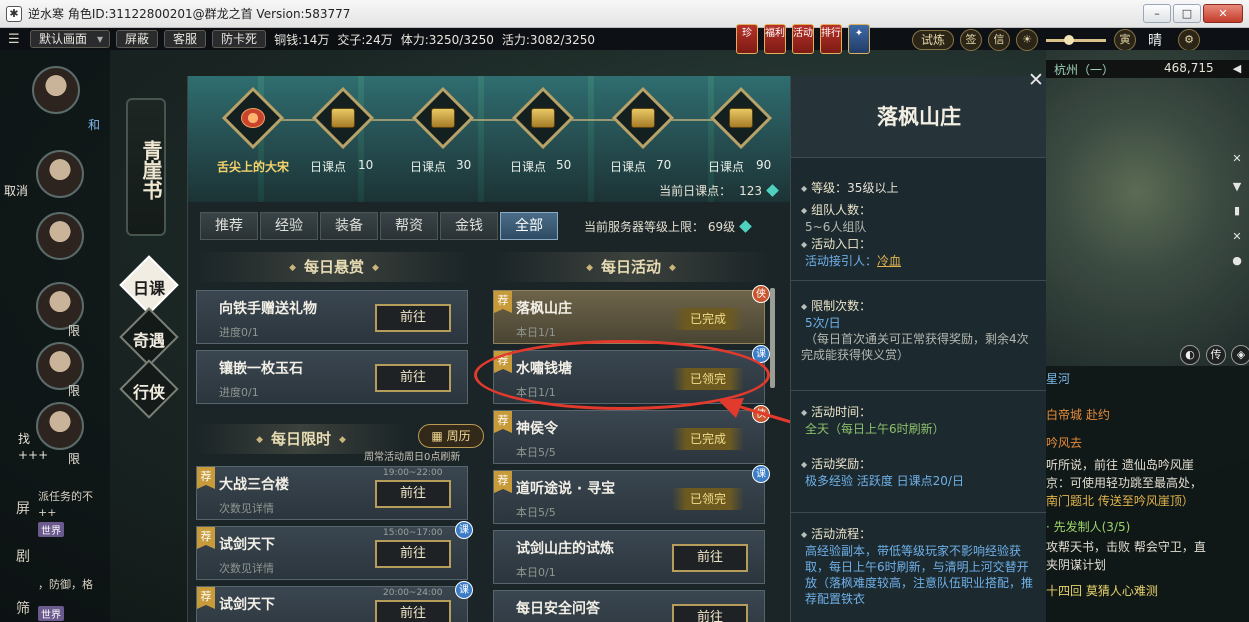 This screenshot has height=622, width=1249. Describe the element at coordinates (917, 330) in the screenshot. I see `detail-limit: 限制次数： 5次/日 （每日首次通关可正常获得奖励，剩余4次完成能获得侠义赏）` at that location.